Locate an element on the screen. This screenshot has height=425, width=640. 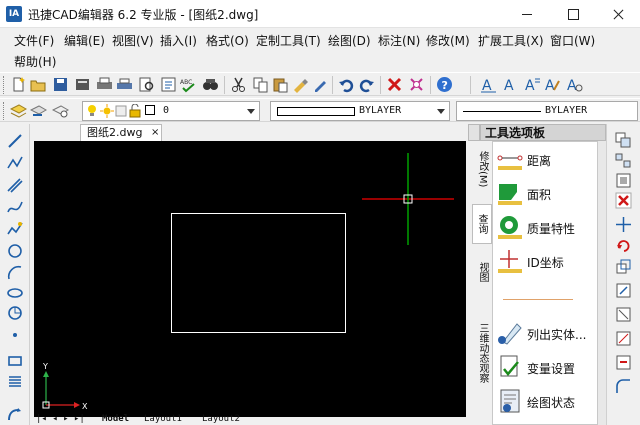
offset-icon is located at coordinates (623, 180).